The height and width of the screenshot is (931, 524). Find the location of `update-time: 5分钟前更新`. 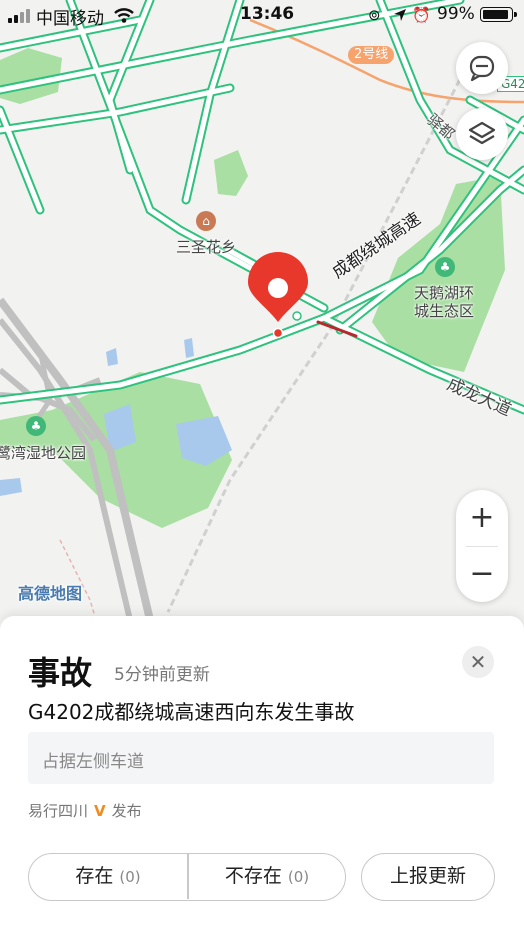

update-time: 5分钟前更新 is located at coordinates (162, 675).